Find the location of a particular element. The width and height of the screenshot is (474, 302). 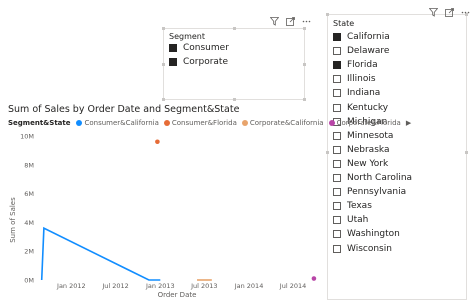

state-item: Wisconsin is located at coordinates (362, 249).